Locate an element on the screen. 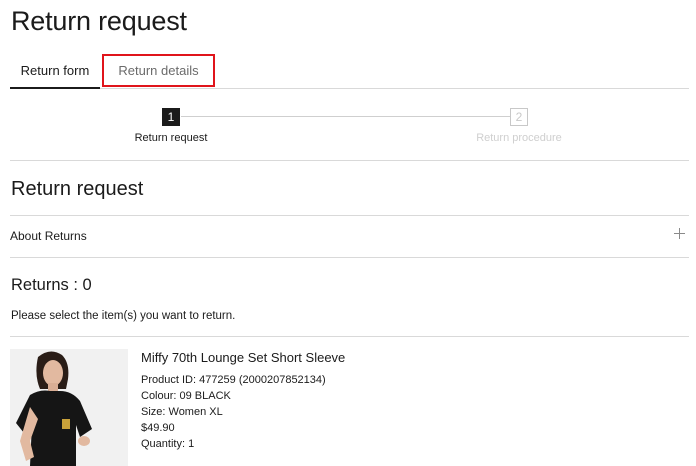 This screenshot has width=696, height=466. tab-return-form: Return form is located at coordinates (55, 71).